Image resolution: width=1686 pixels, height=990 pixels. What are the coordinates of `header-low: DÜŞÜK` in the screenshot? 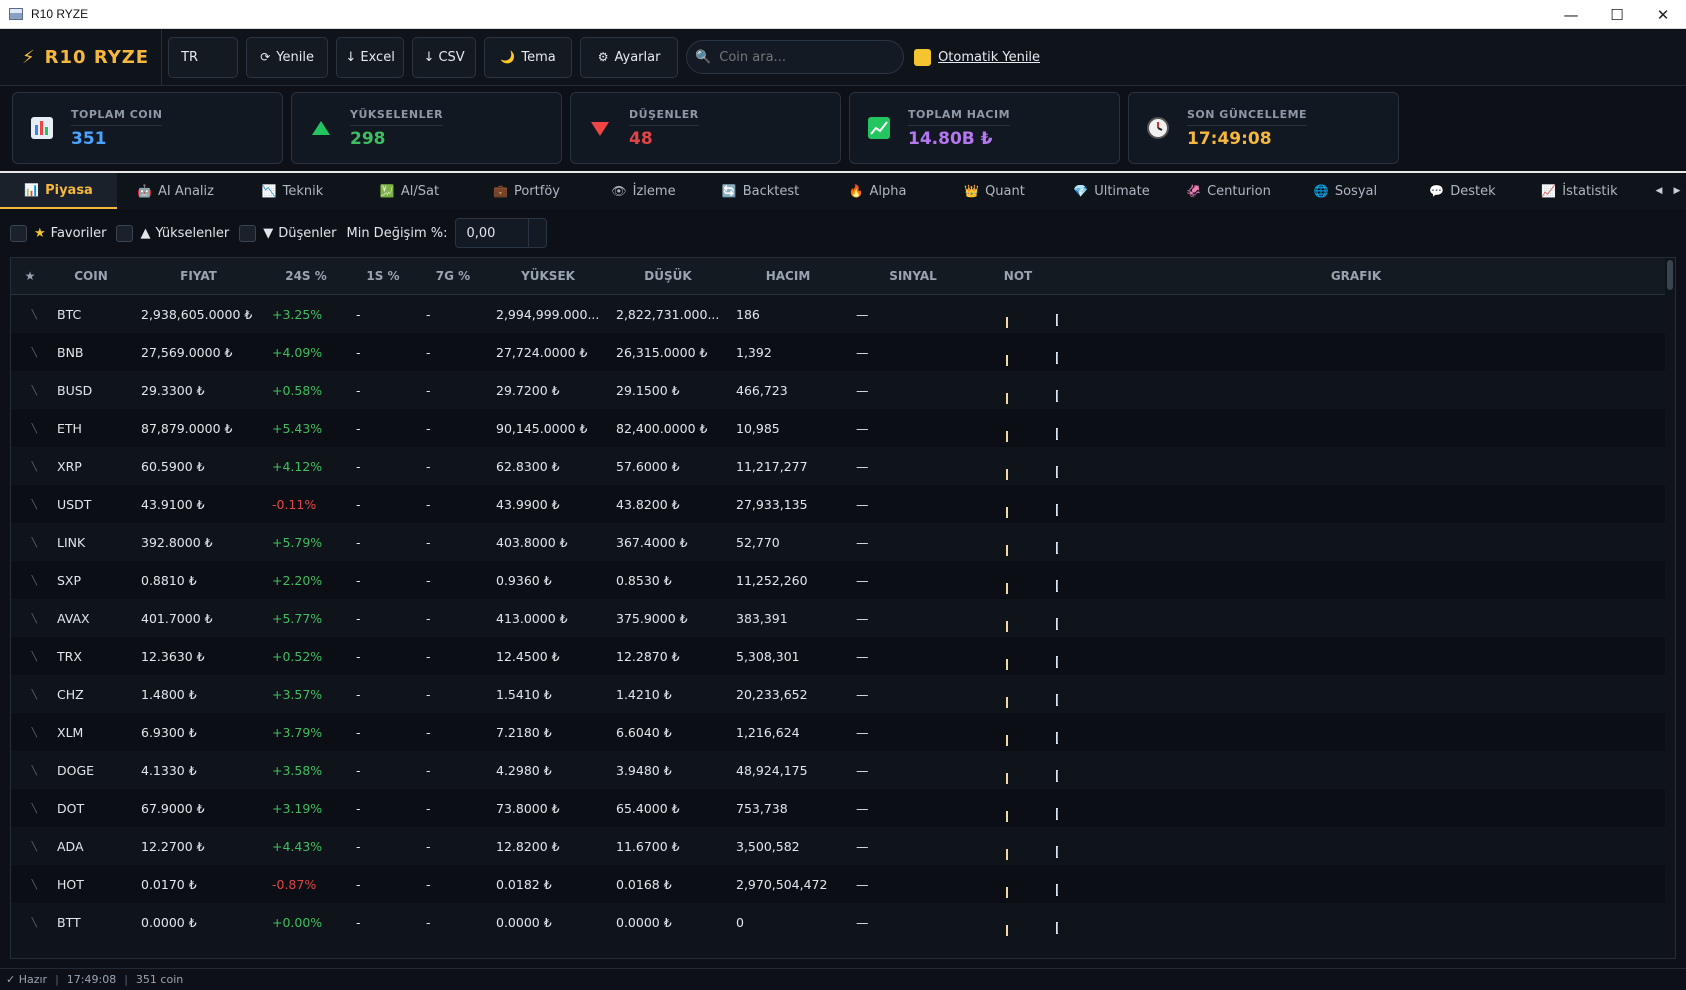 It's located at (668, 276).